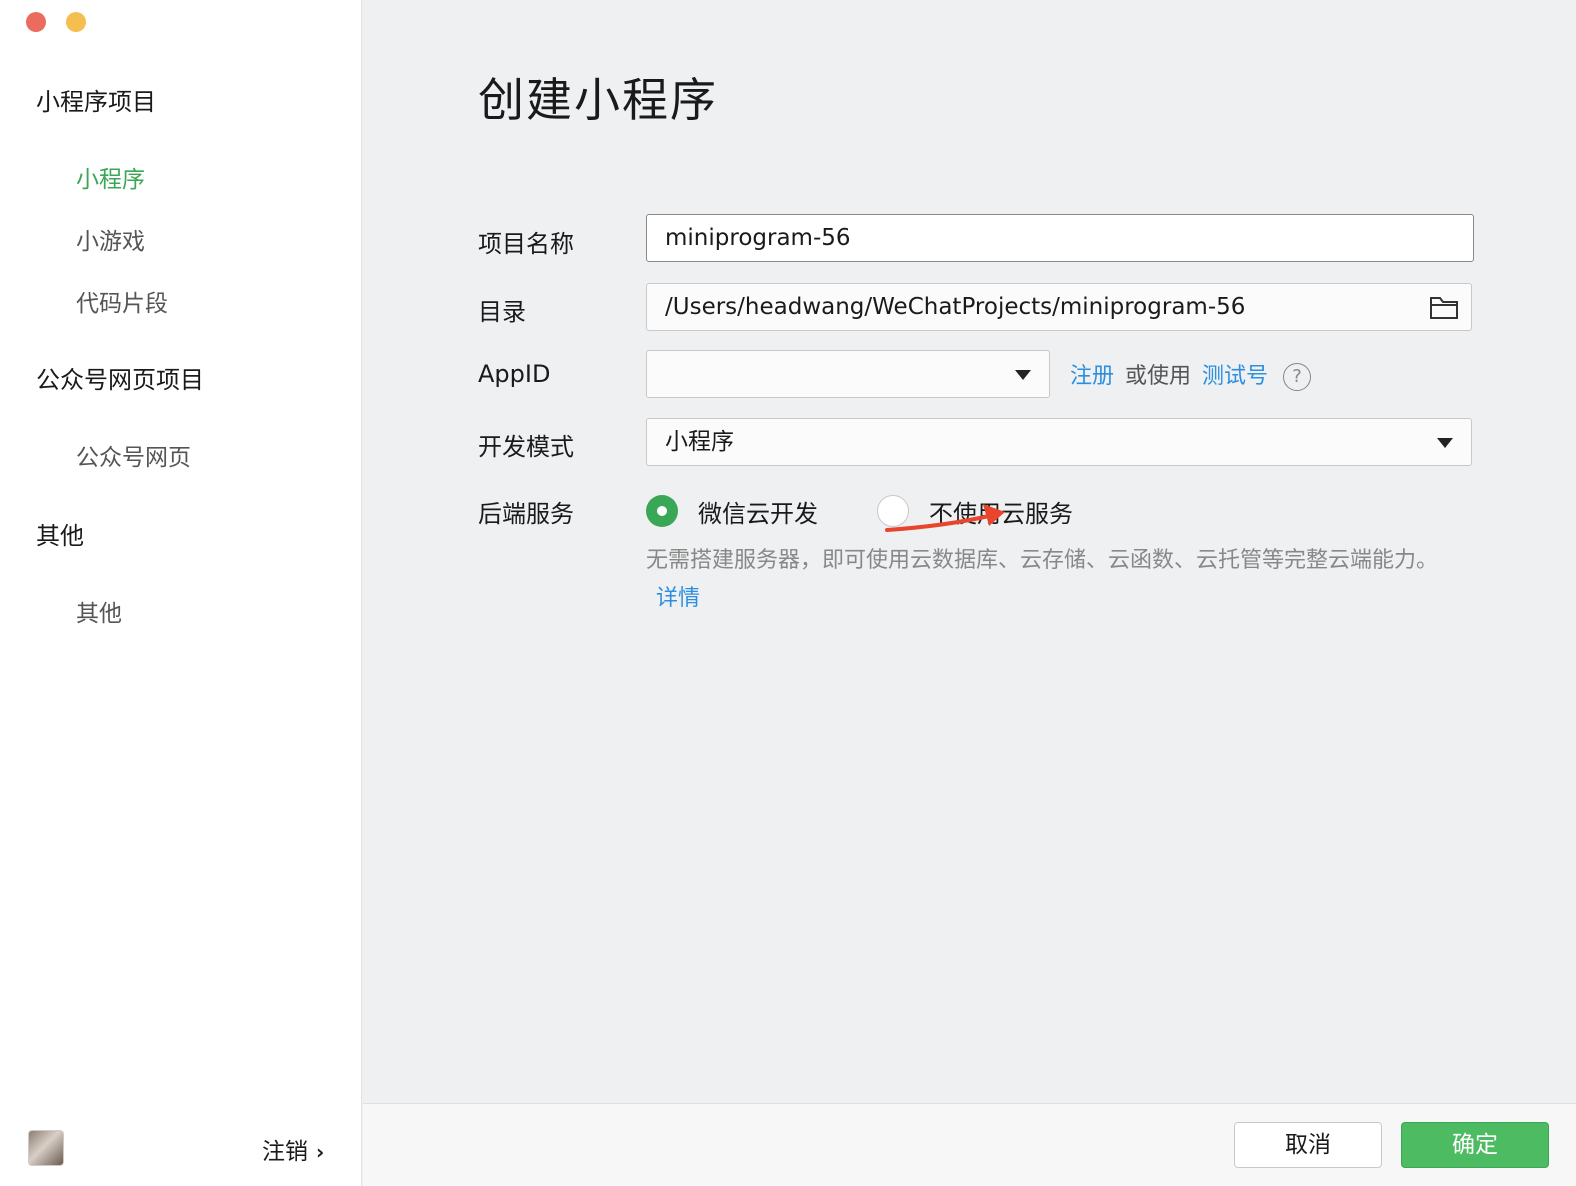 The height and width of the screenshot is (1186, 1576). Describe the element at coordinates (1444, 307) in the screenshot. I see `folder-icon` at that location.